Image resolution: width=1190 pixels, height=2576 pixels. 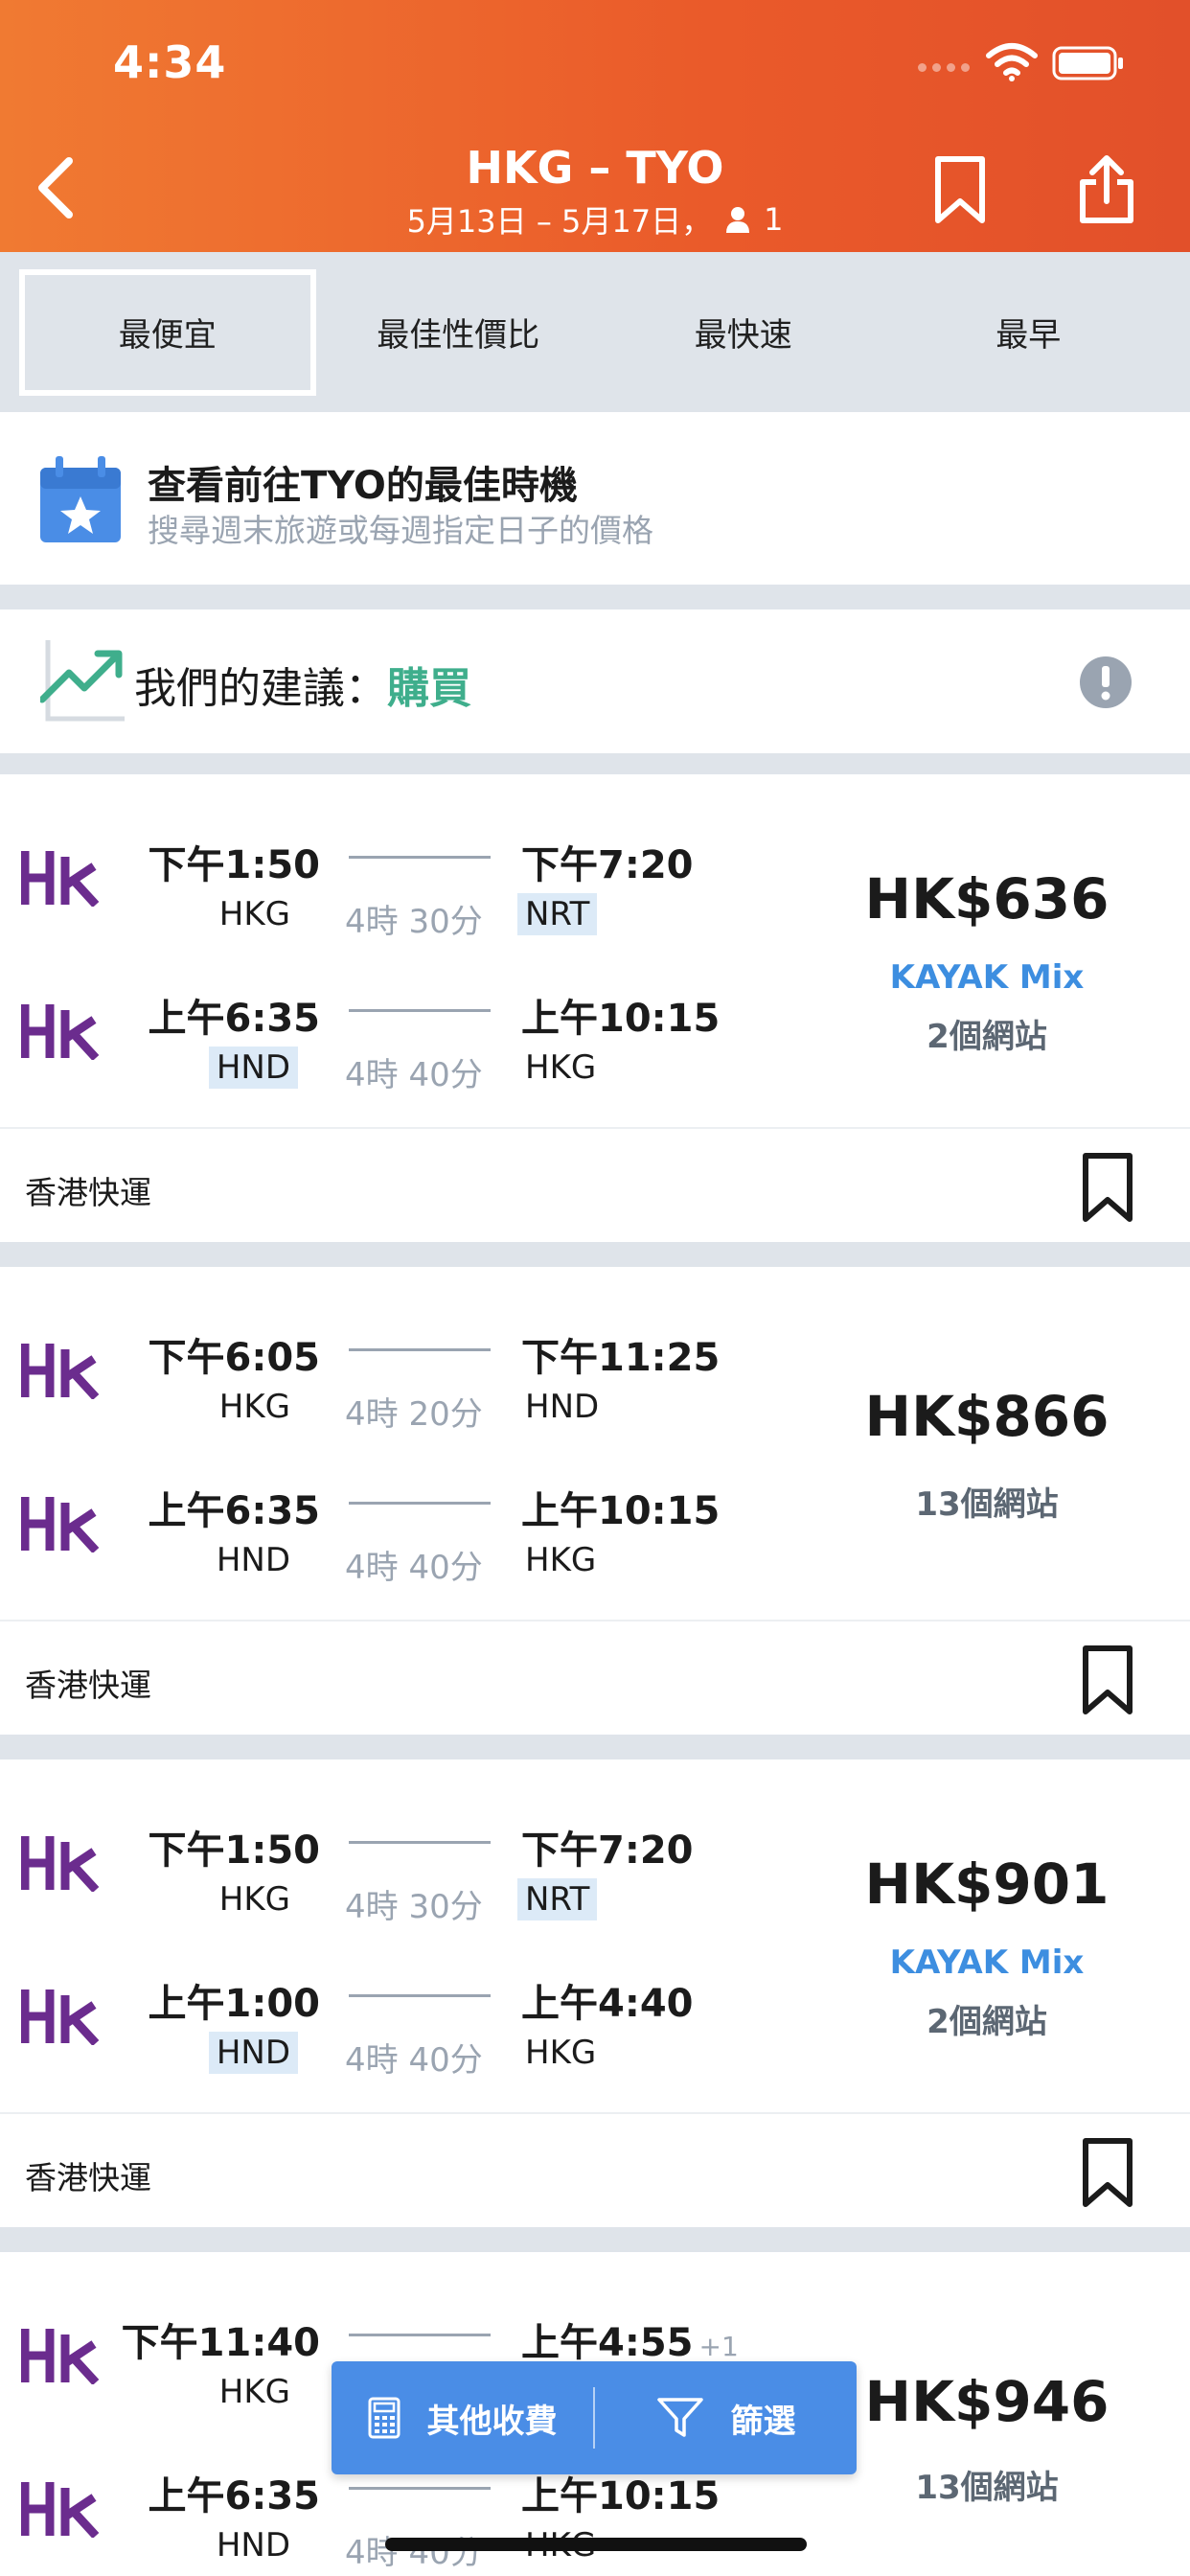 I want to click on arrival-time-text: 上午4:55, so click(x=607, y=2343).